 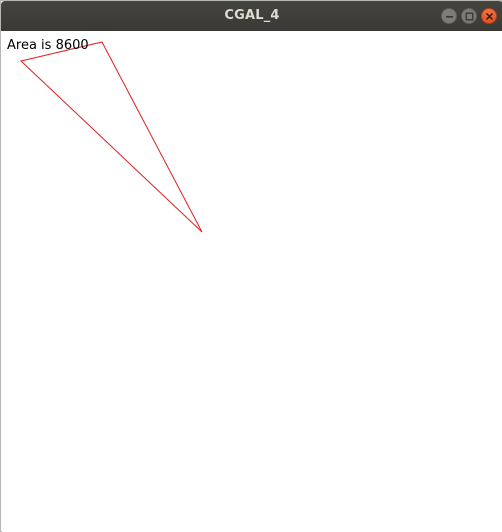 I want to click on close-icon, so click(x=489, y=16).